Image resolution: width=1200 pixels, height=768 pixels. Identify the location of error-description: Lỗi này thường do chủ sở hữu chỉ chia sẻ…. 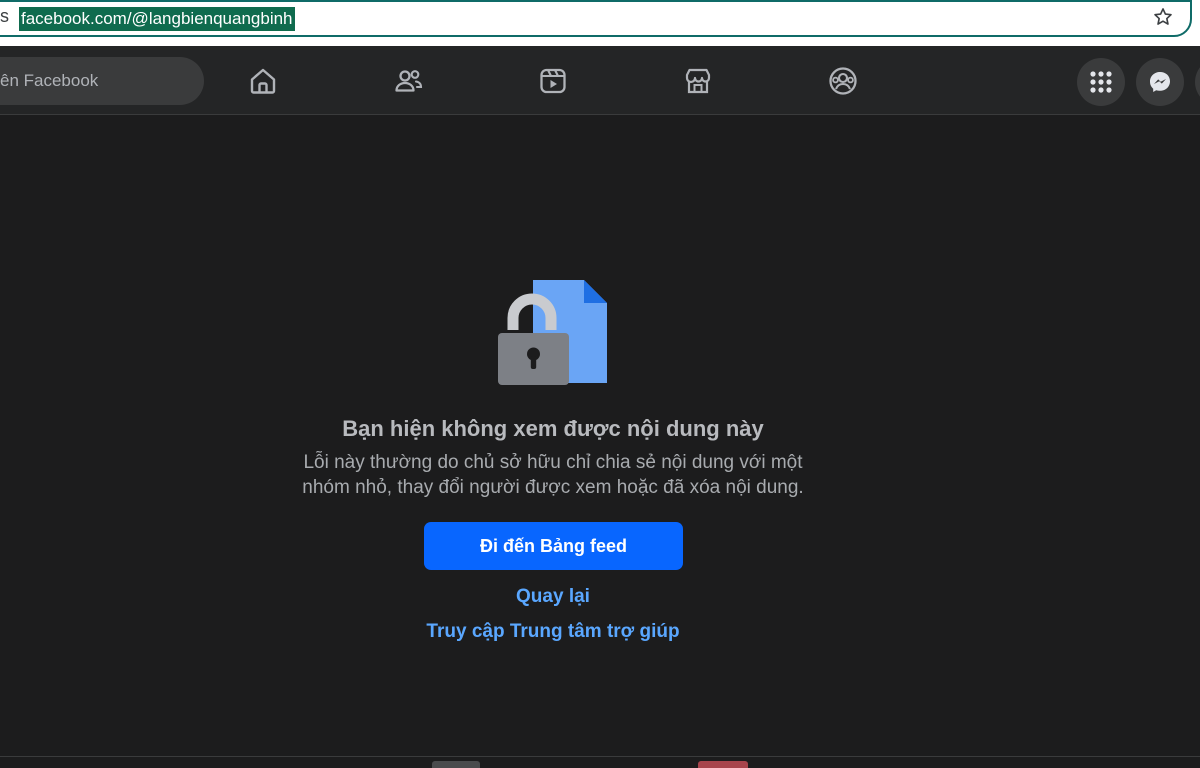
(553, 475).